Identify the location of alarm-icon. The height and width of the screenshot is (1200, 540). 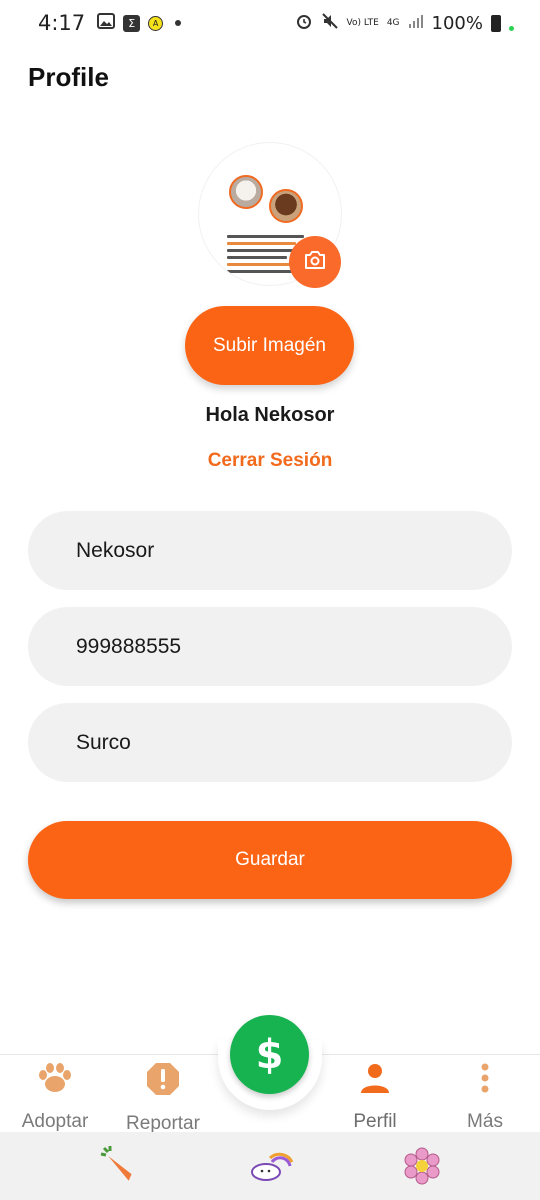
(304, 23).